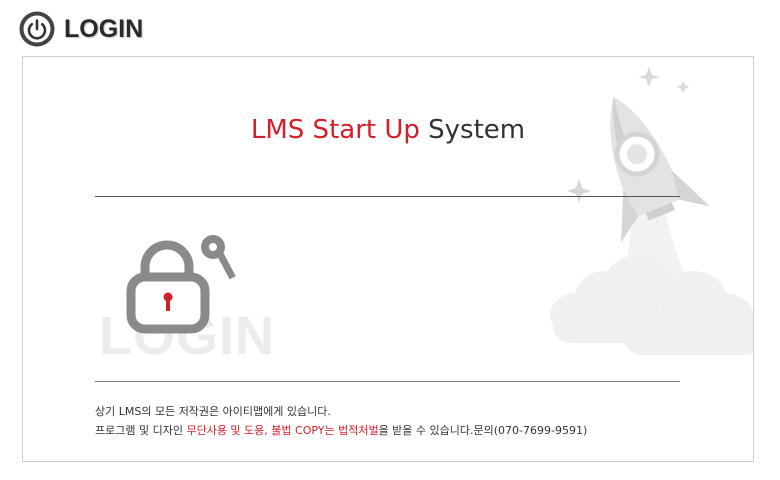 Image resolution: width=780 pixels, height=480 pixels. Describe the element at coordinates (181, 284) in the screenshot. I see `lock-with-key-icon` at that location.